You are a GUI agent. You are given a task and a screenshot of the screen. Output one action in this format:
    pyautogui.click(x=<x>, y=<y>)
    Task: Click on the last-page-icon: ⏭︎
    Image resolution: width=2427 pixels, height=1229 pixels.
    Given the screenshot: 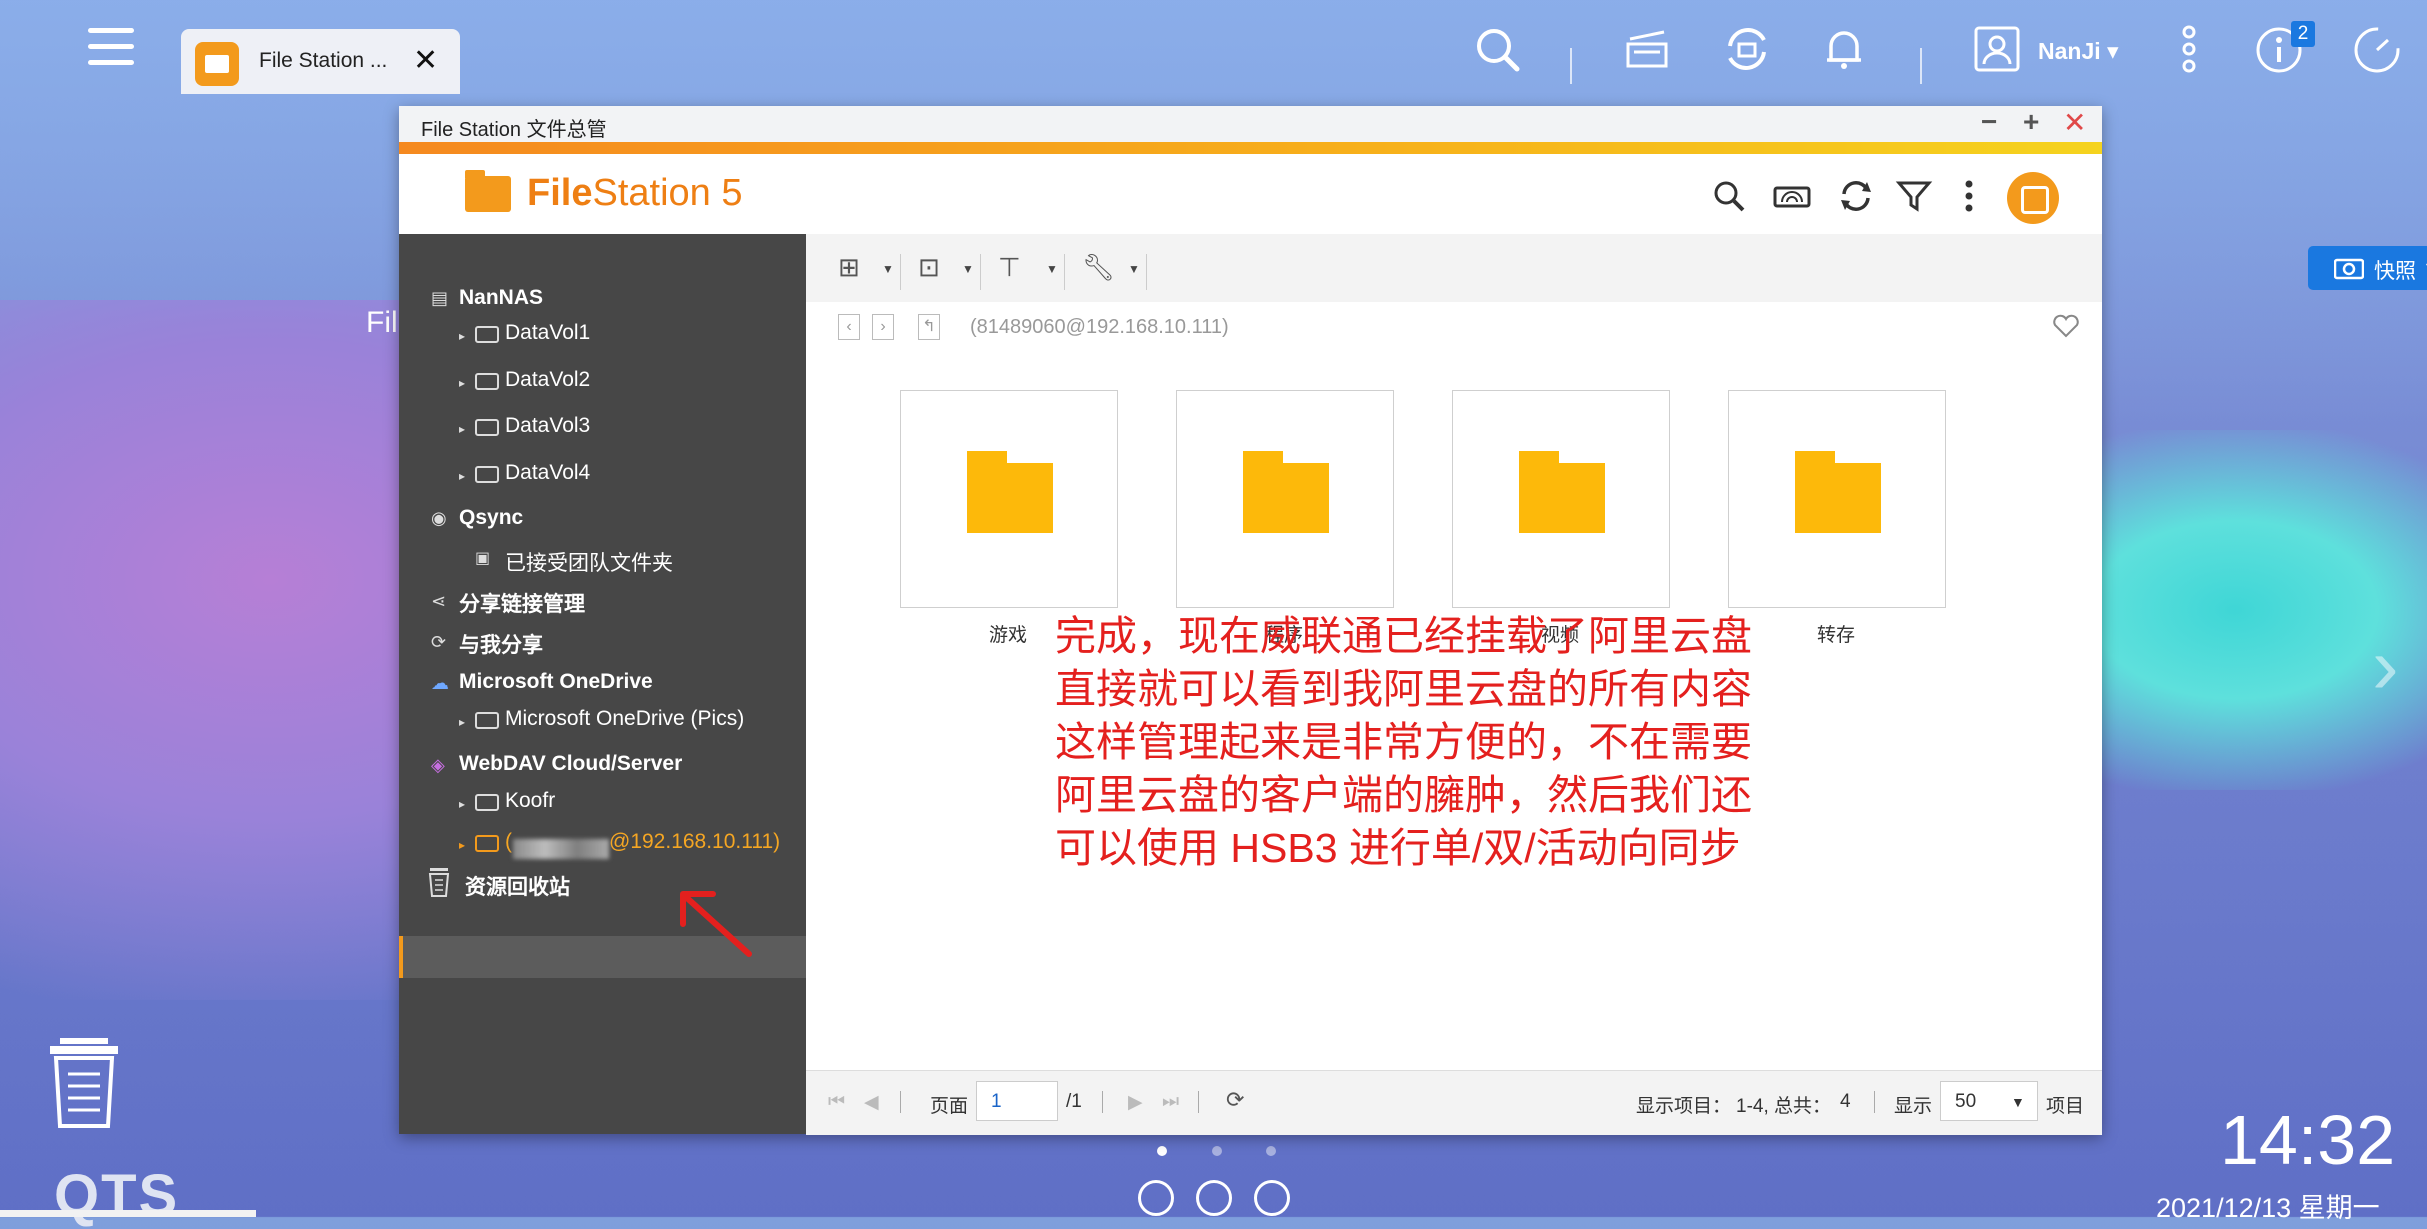 What is the action you would take?
    pyautogui.click(x=1170, y=1102)
    